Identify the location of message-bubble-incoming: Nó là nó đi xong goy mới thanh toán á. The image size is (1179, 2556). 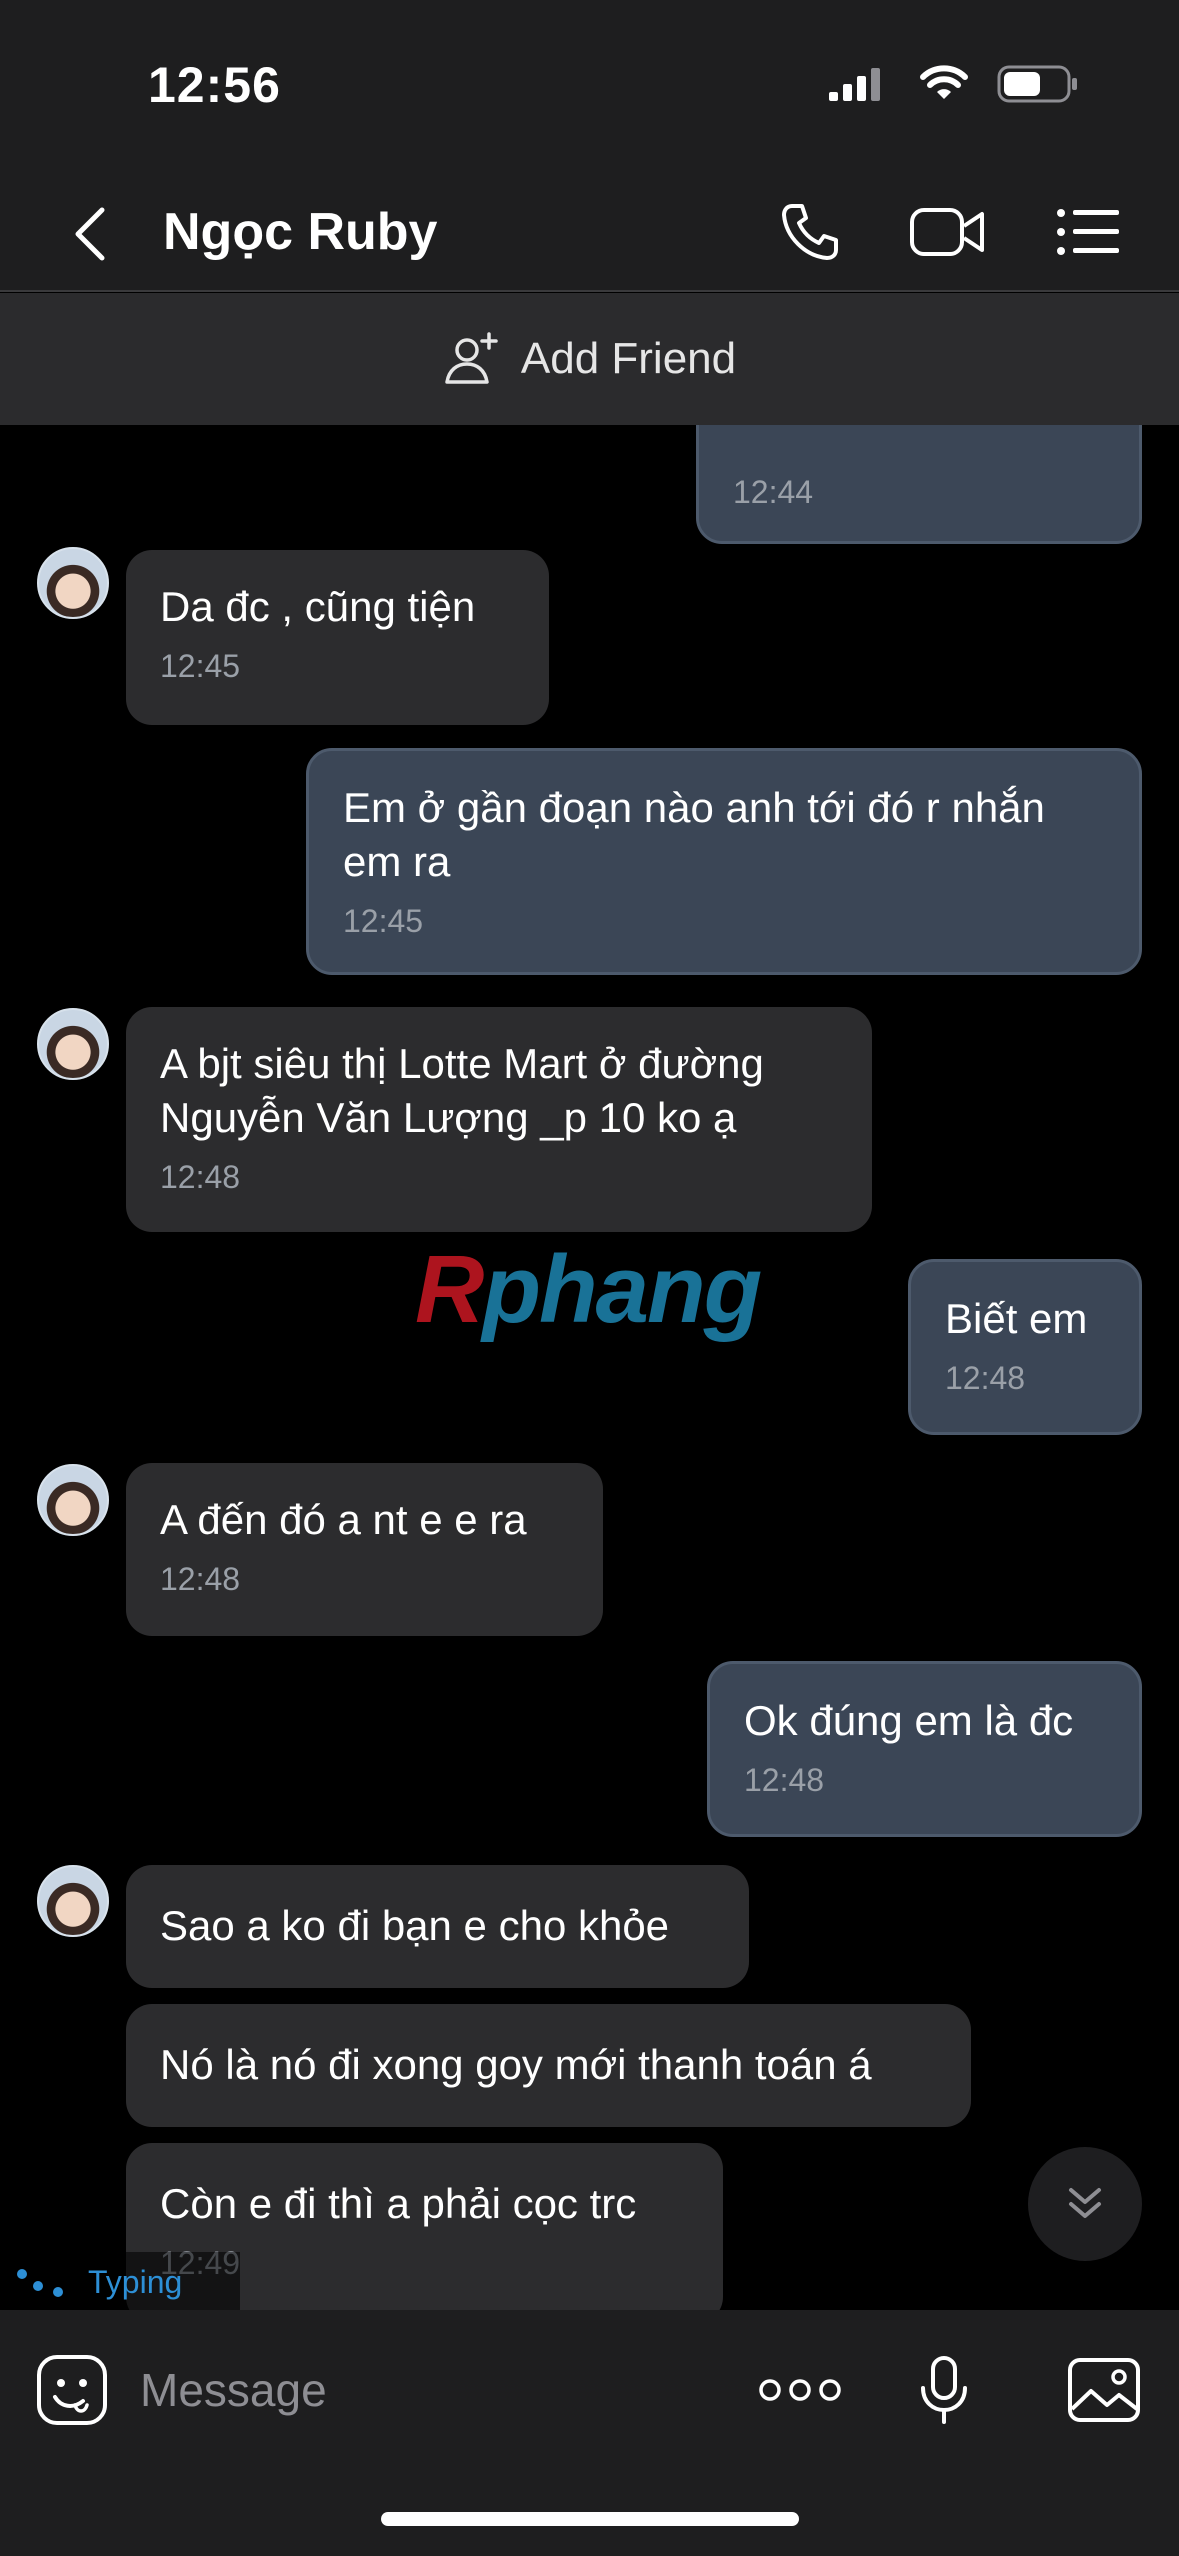
(548, 2065).